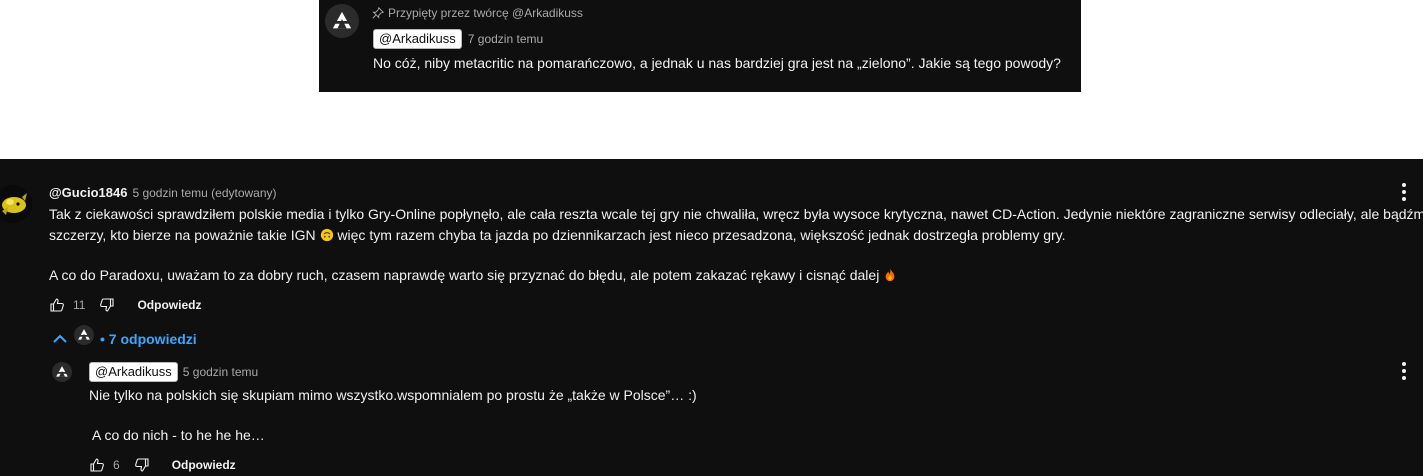  I want to click on pinned-label: Przypięty przez twórcę @Arkadikuss, so click(477, 13).